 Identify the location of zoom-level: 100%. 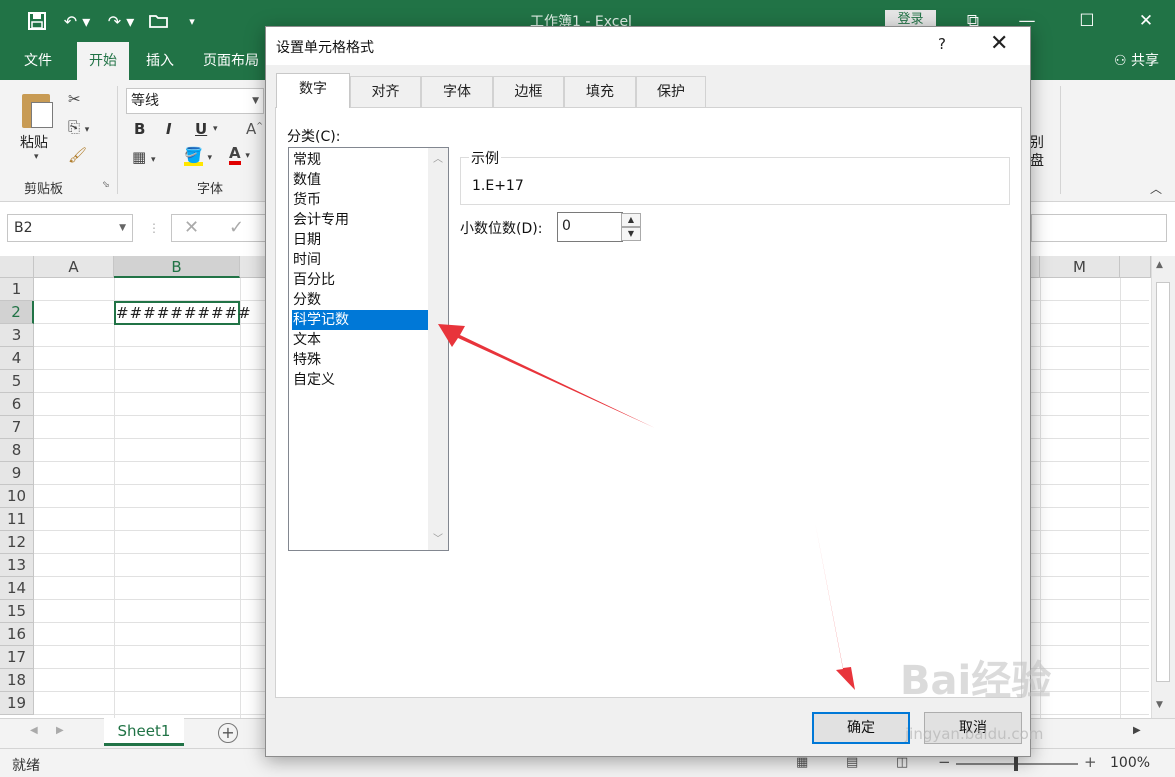
(1130, 763).